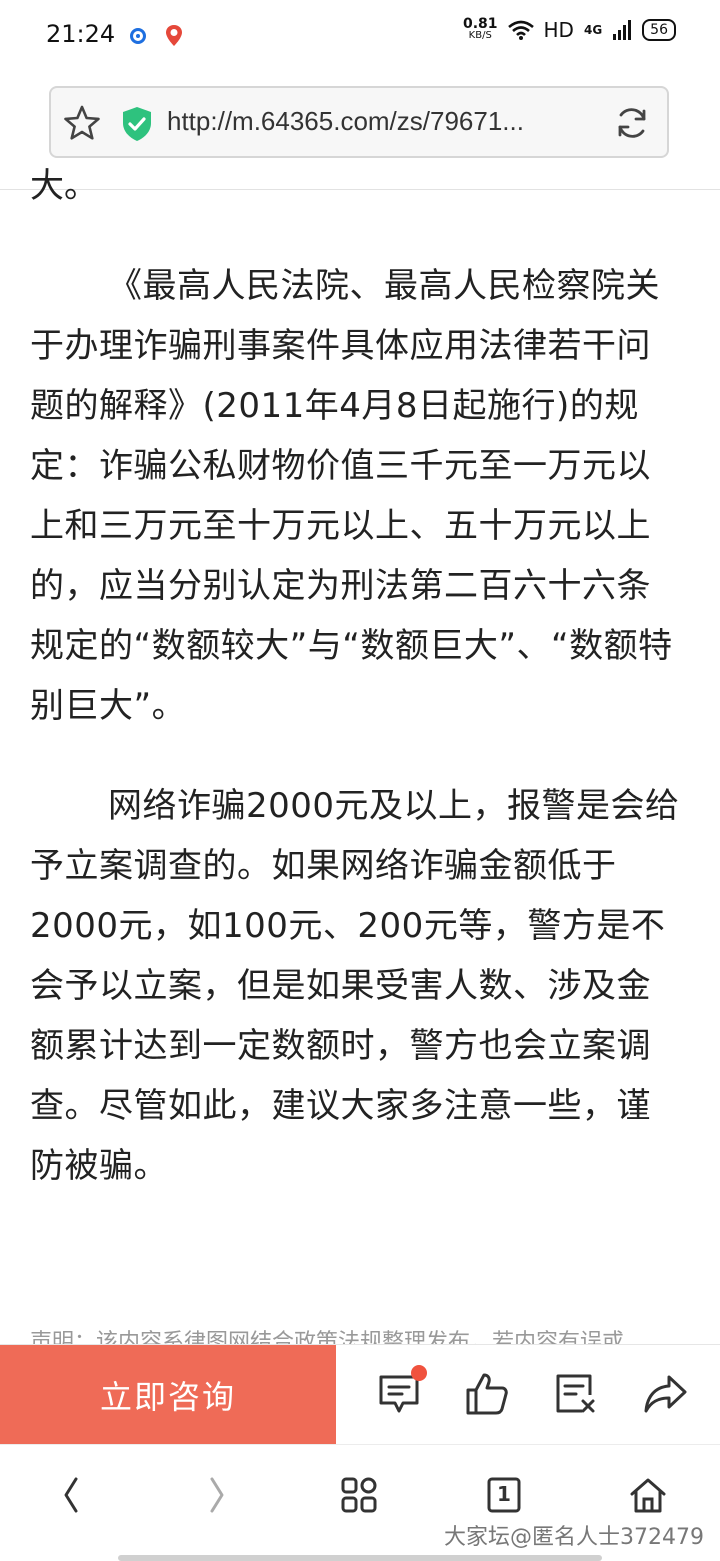 The height and width of the screenshot is (1561, 720). I want to click on status-indicators: 0.81 KB/S HD 4G 56, so click(569, 29).